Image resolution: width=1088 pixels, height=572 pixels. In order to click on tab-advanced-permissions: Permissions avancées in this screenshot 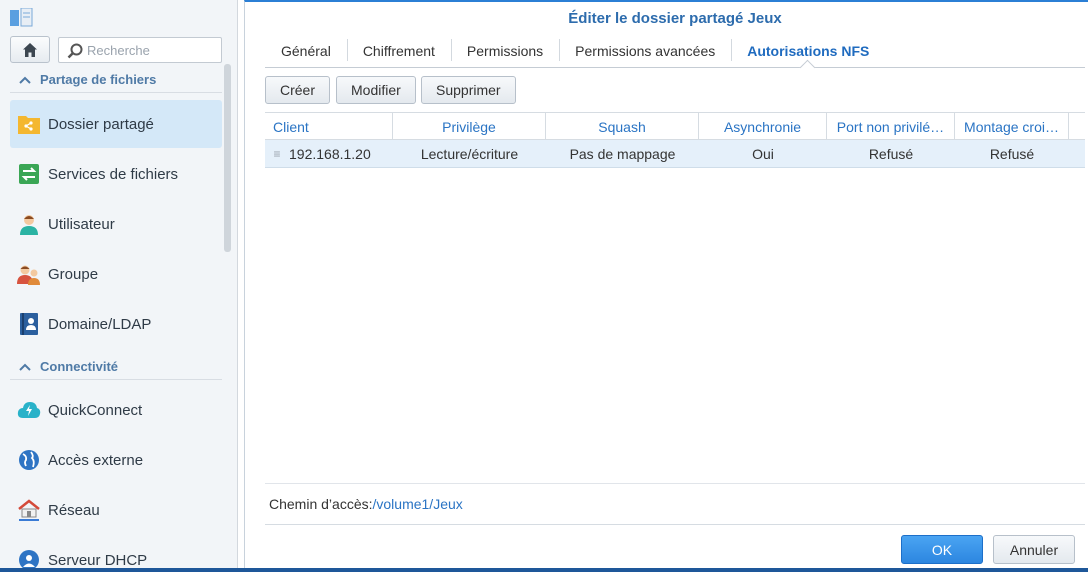, I will do `click(645, 51)`.